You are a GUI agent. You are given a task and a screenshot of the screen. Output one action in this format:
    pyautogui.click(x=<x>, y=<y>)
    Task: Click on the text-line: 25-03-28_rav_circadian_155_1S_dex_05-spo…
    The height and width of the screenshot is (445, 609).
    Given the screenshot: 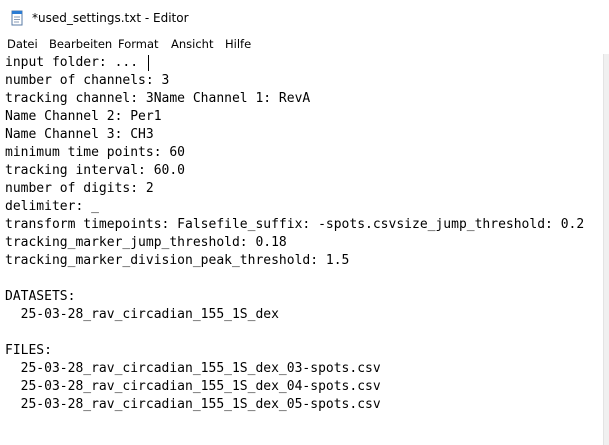 What is the action you would take?
    pyautogui.click(x=193, y=404)
    